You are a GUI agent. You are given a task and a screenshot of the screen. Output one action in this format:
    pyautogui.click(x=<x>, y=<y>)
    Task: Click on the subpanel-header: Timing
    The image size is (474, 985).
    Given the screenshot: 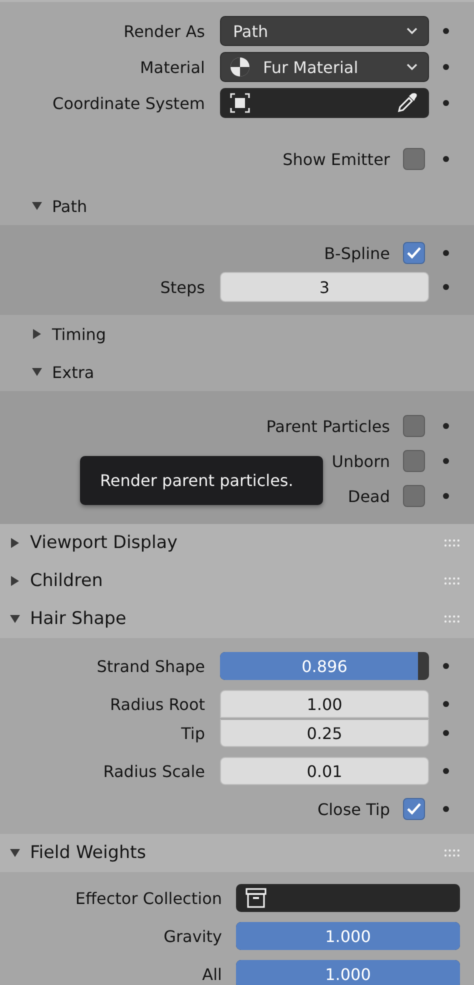 What is the action you would take?
    pyautogui.click(x=237, y=334)
    